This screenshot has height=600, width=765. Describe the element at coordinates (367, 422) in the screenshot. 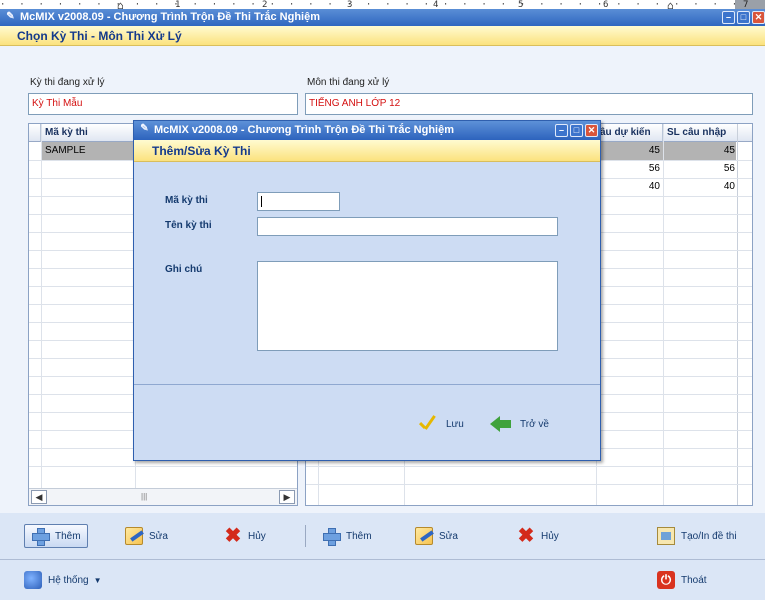

I see `dialog-footer: Lưu Trở về` at that location.